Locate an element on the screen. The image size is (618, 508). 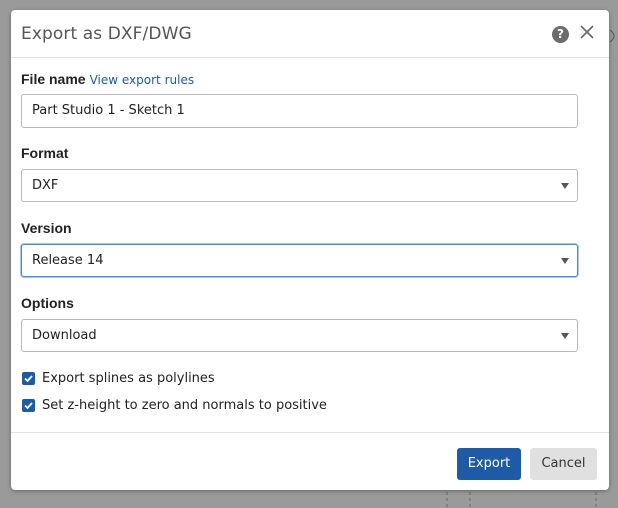
dialog-header: Export as DXF/DWG ? is located at coordinates (310, 34).